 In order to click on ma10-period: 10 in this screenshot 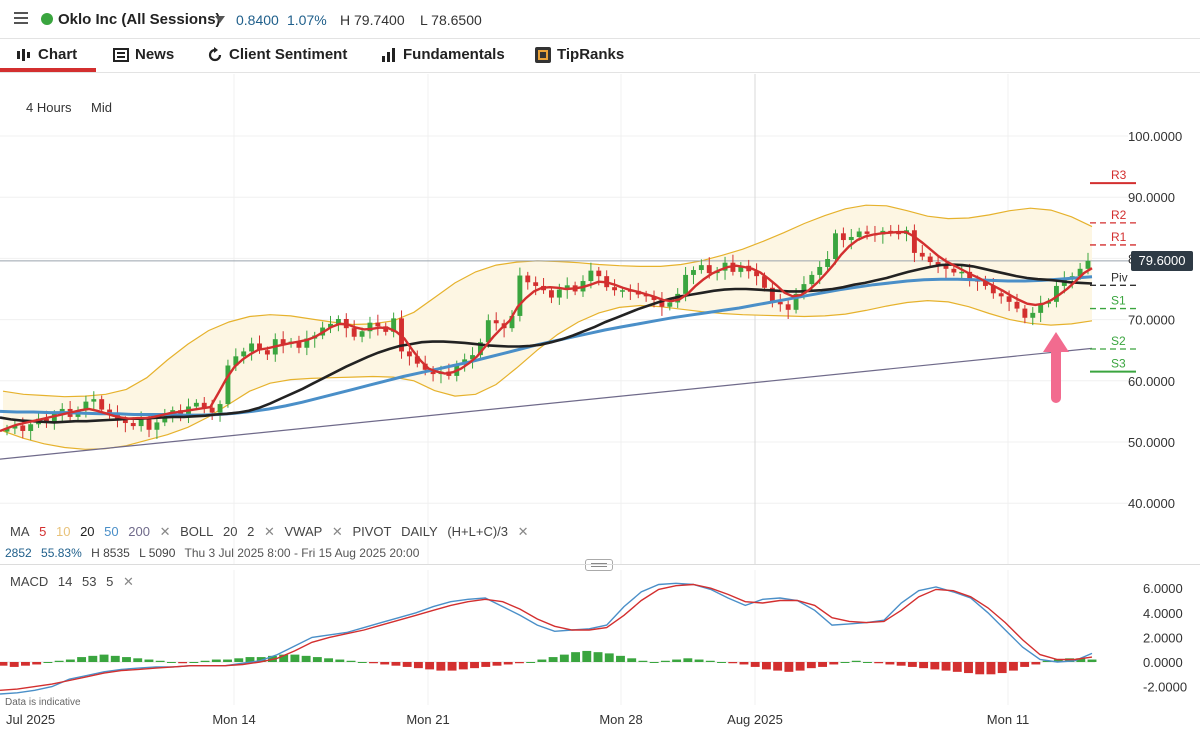, I will do `click(63, 531)`.